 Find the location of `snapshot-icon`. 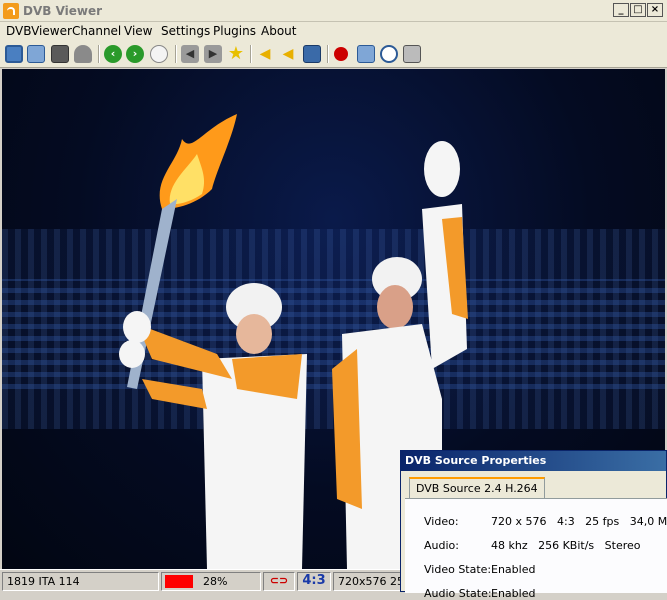

snapshot-icon is located at coordinates (412, 54).